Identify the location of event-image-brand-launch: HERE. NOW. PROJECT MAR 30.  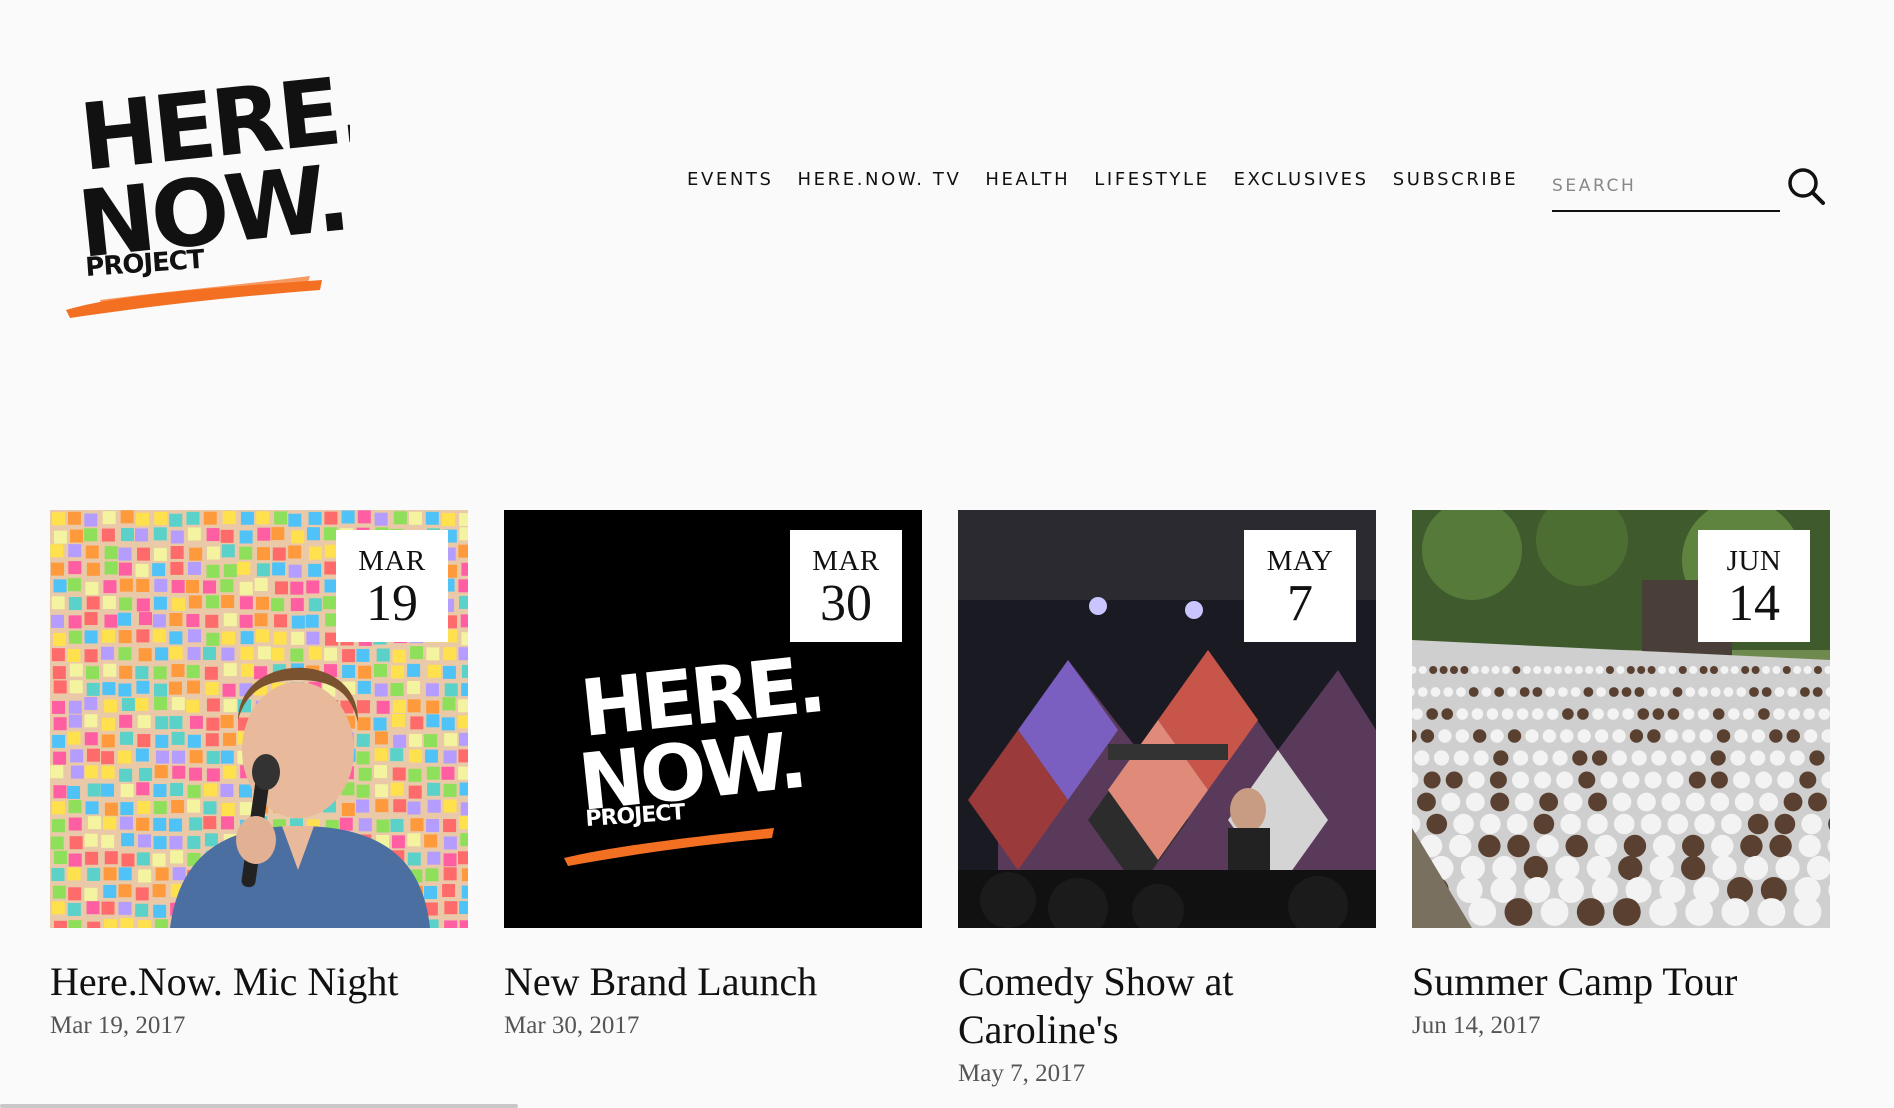
(713, 719).